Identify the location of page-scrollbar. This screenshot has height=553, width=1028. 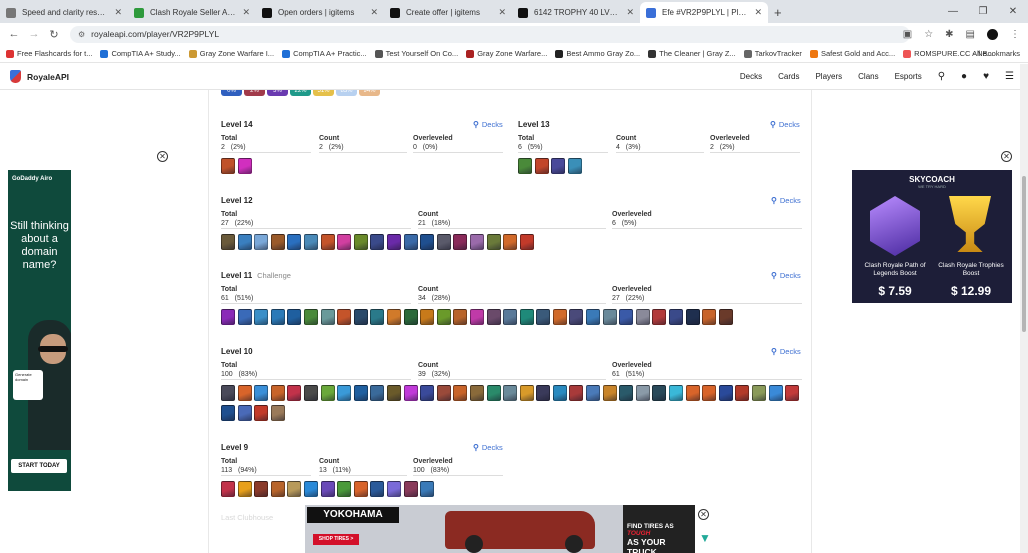
(1024, 308).